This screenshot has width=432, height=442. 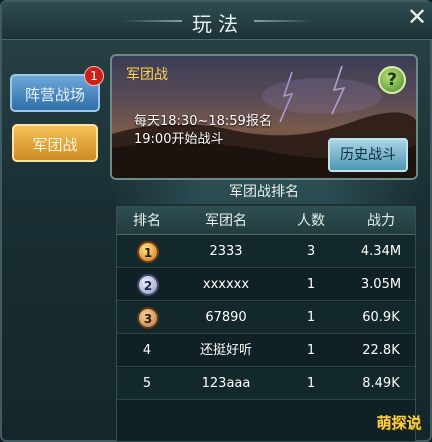 I want to click on schedule-start: 19:00开始战斗, so click(x=179, y=139).